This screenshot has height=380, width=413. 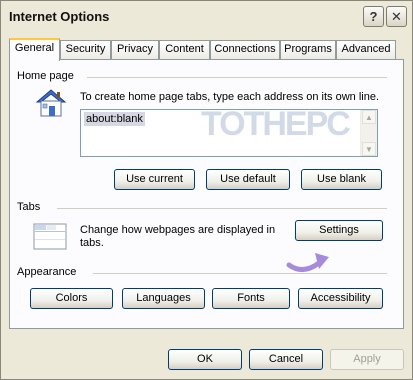 What do you see at coordinates (245, 49) in the screenshot?
I see `tab-connections: Connections` at bounding box center [245, 49].